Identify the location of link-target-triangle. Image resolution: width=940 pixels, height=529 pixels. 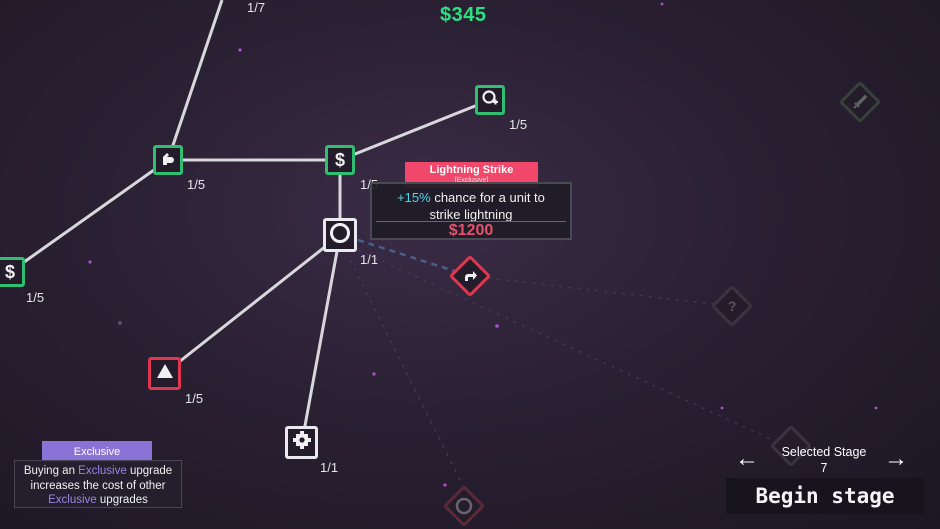
(252, 304).